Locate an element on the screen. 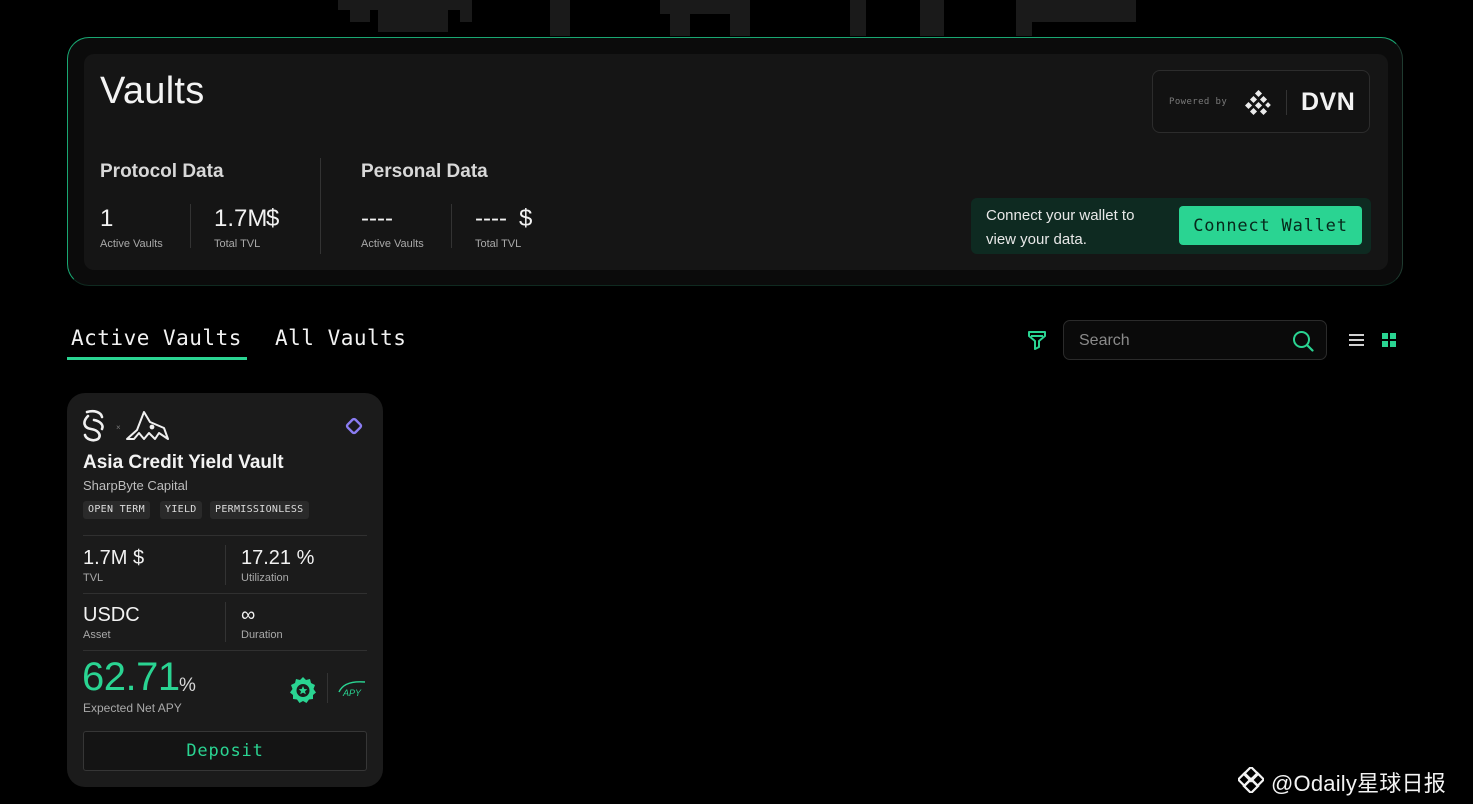 The image size is (1473, 804). dvn-logo-icon is located at coordinates (1258, 103).